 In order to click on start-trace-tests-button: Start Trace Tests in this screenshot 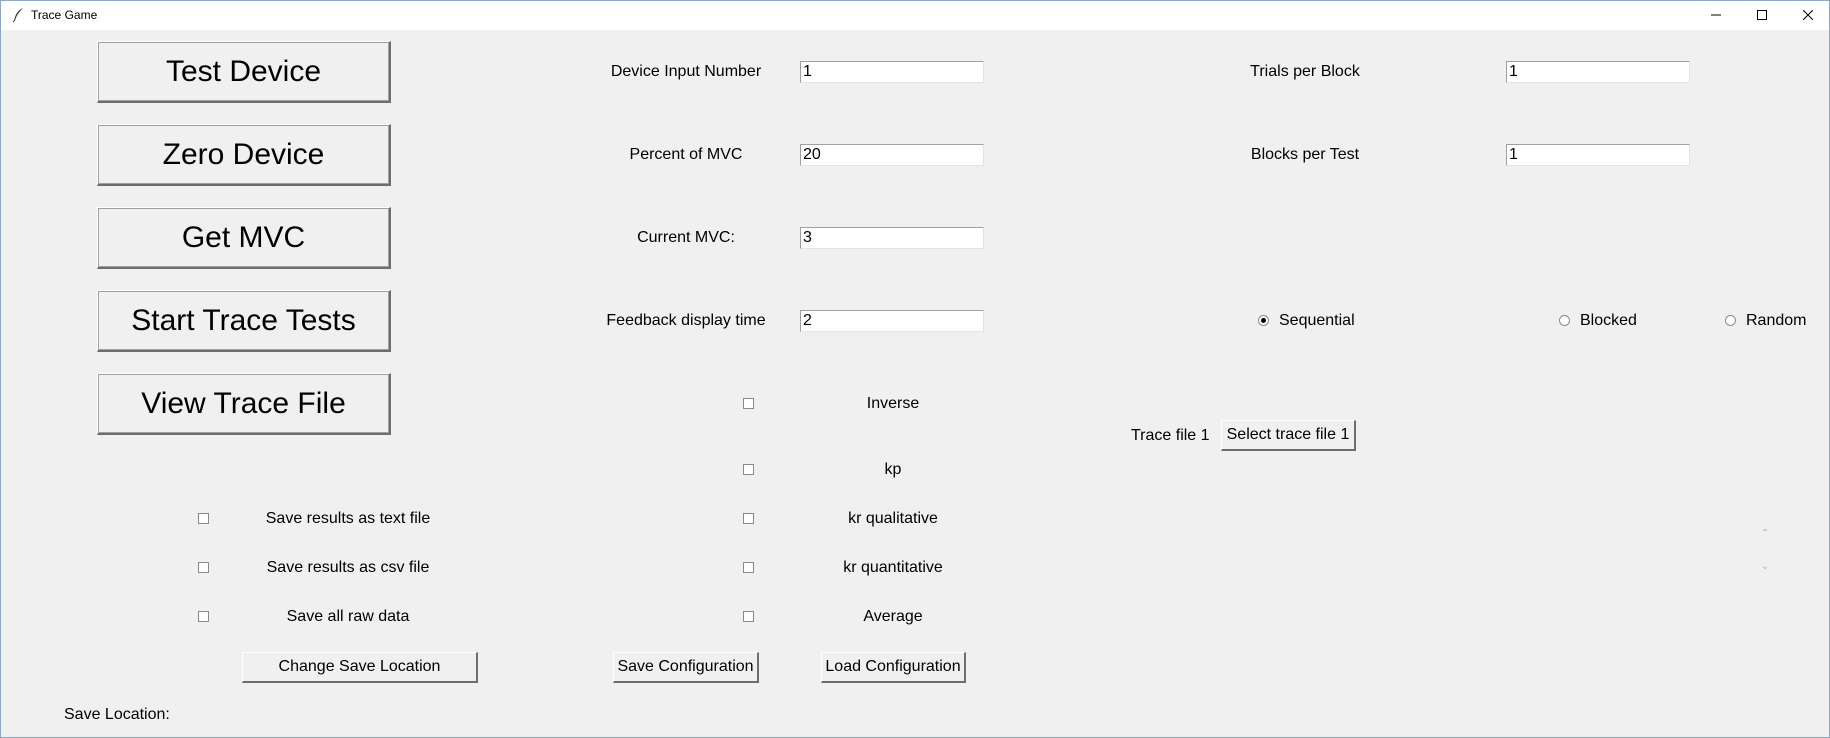, I will do `click(244, 321)`.